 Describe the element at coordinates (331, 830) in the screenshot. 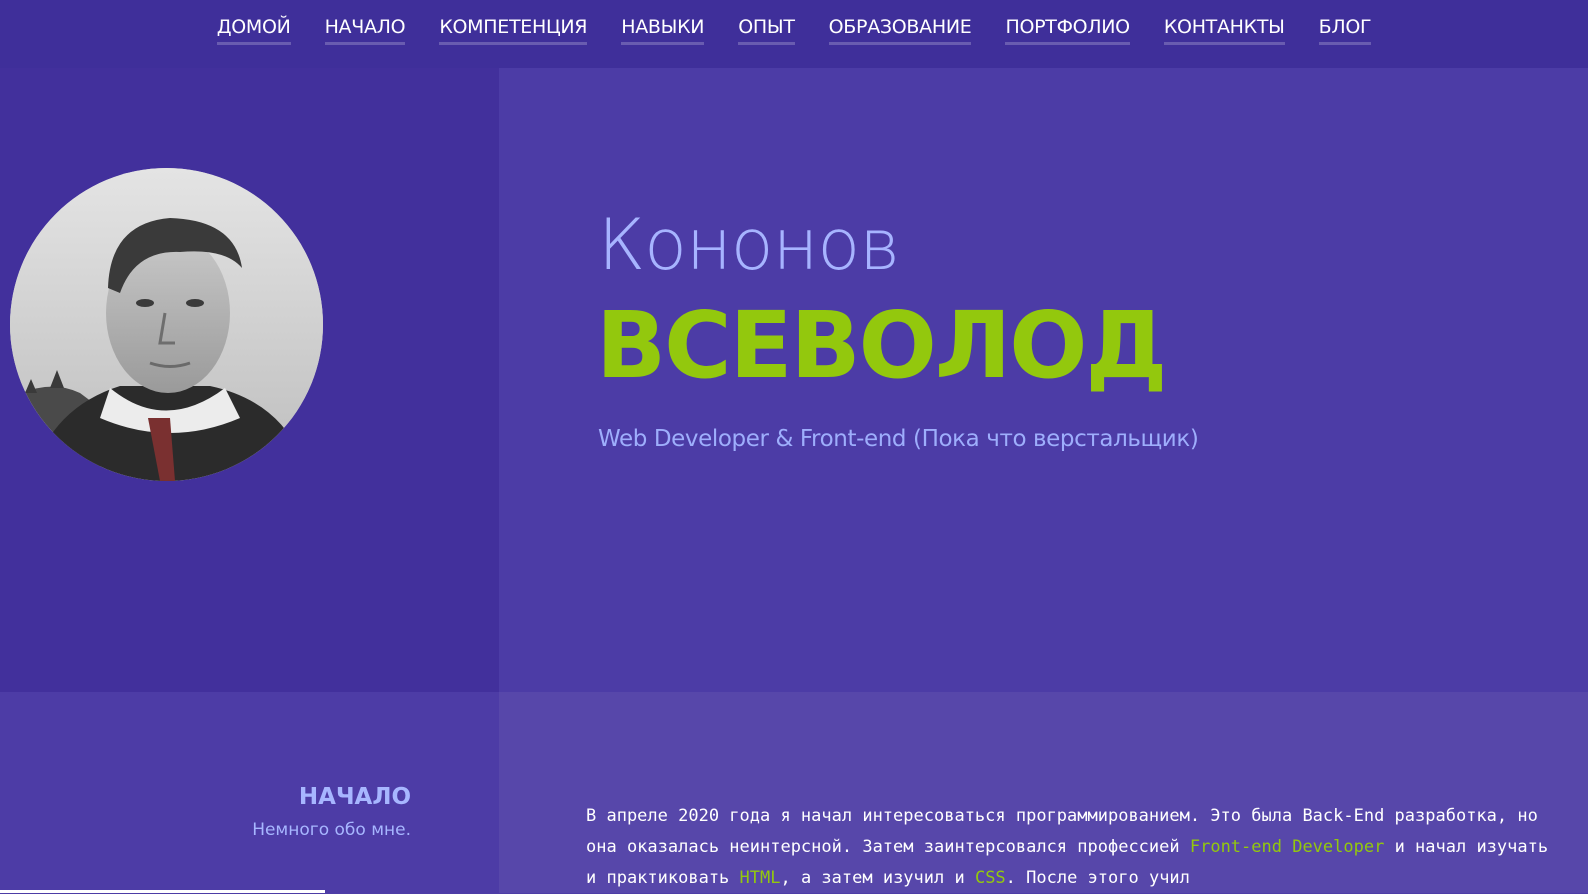

I see `section-subtitle: Немного обо мне.` at that location.